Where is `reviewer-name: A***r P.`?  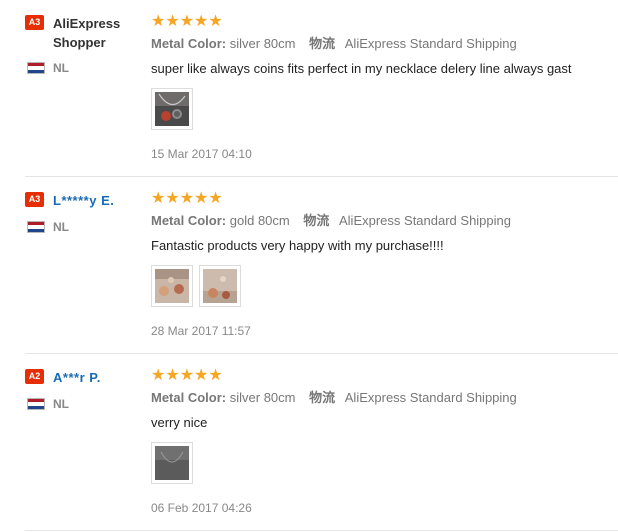 reviewer-name: A***r P. is located at coordinates (96, 377).